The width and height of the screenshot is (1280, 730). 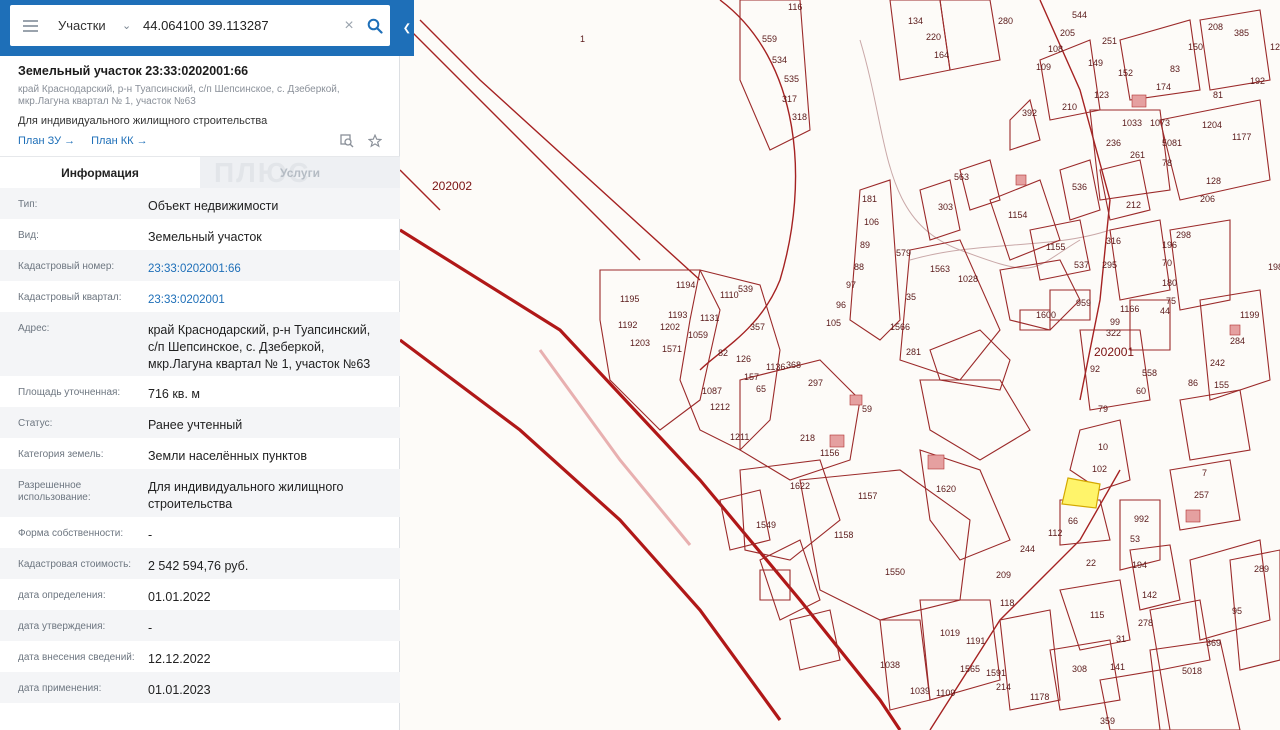 I want to click on parcel-label: 1156, so click(x=829, y=453).